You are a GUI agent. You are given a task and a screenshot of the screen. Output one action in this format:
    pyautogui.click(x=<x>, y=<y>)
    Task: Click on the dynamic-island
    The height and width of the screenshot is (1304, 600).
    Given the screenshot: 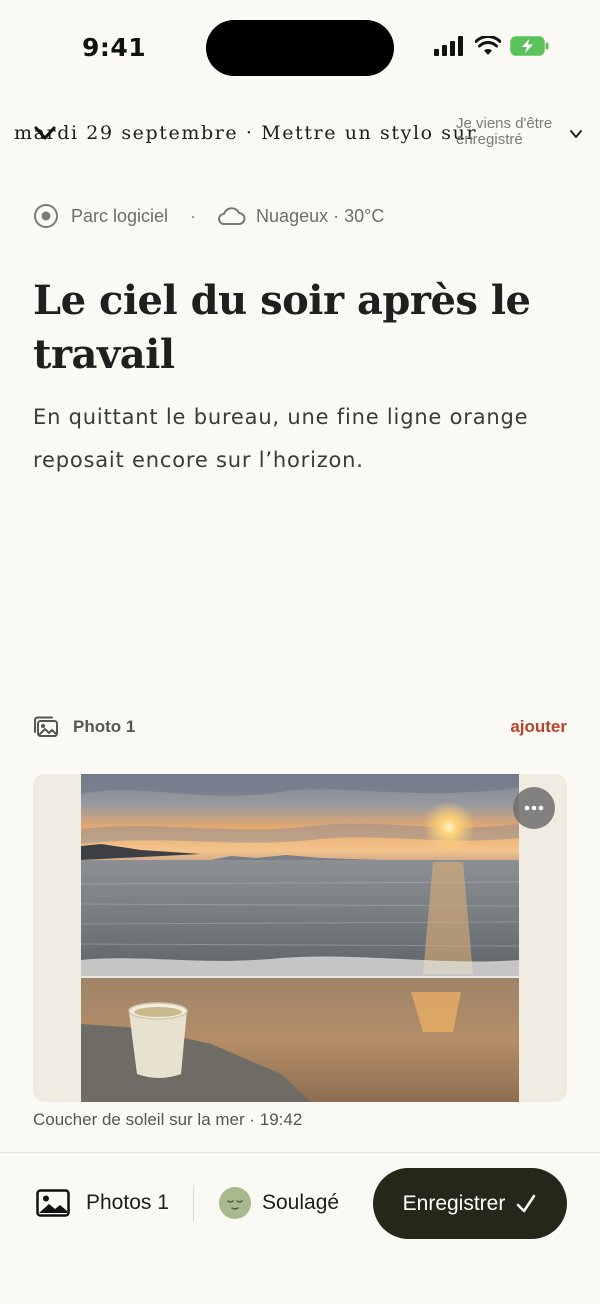 What is the action you would take?
    pyautogui.click(x=300, y=48)
    